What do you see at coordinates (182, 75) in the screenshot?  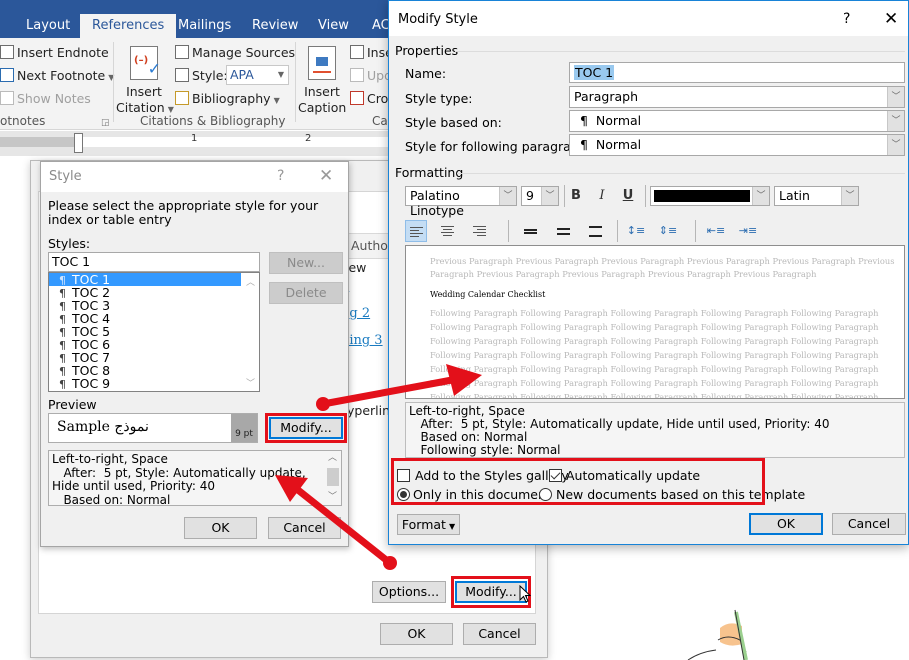 I see `style-icon` at bounding box center [182, 75].